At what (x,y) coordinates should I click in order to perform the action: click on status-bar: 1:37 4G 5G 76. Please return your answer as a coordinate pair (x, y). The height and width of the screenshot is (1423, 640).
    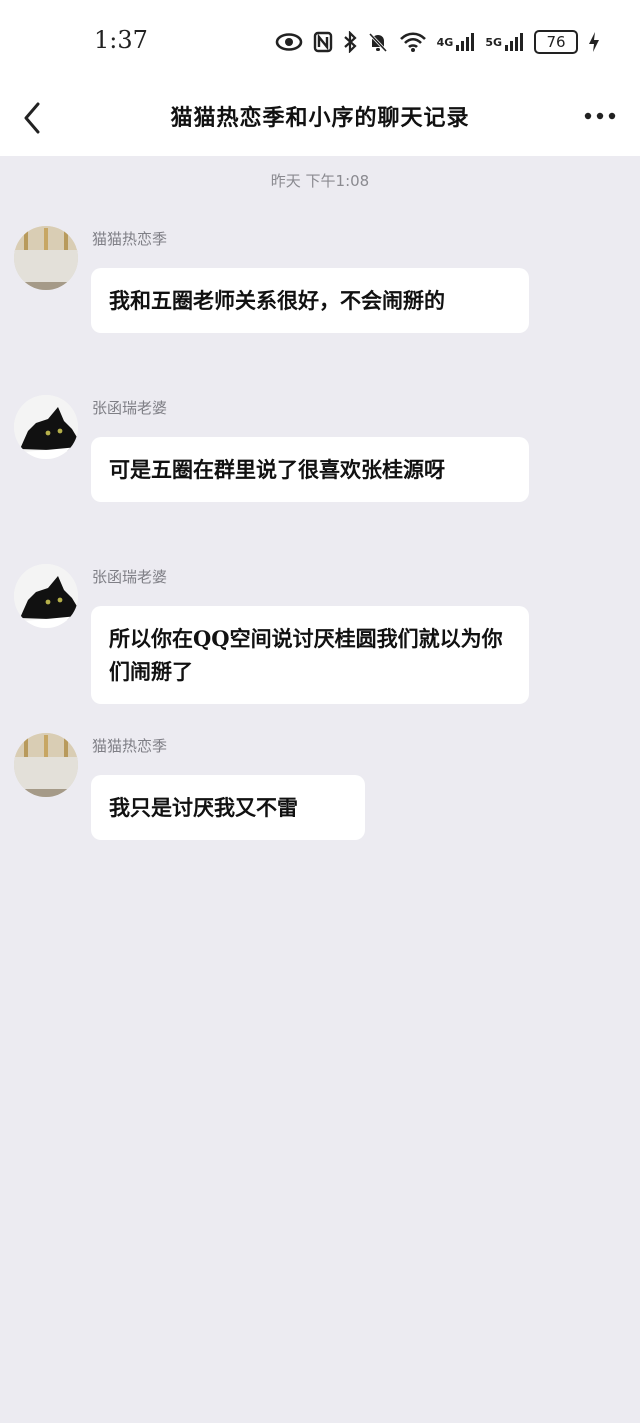
    Looking at the image, I should click on (320, 42).